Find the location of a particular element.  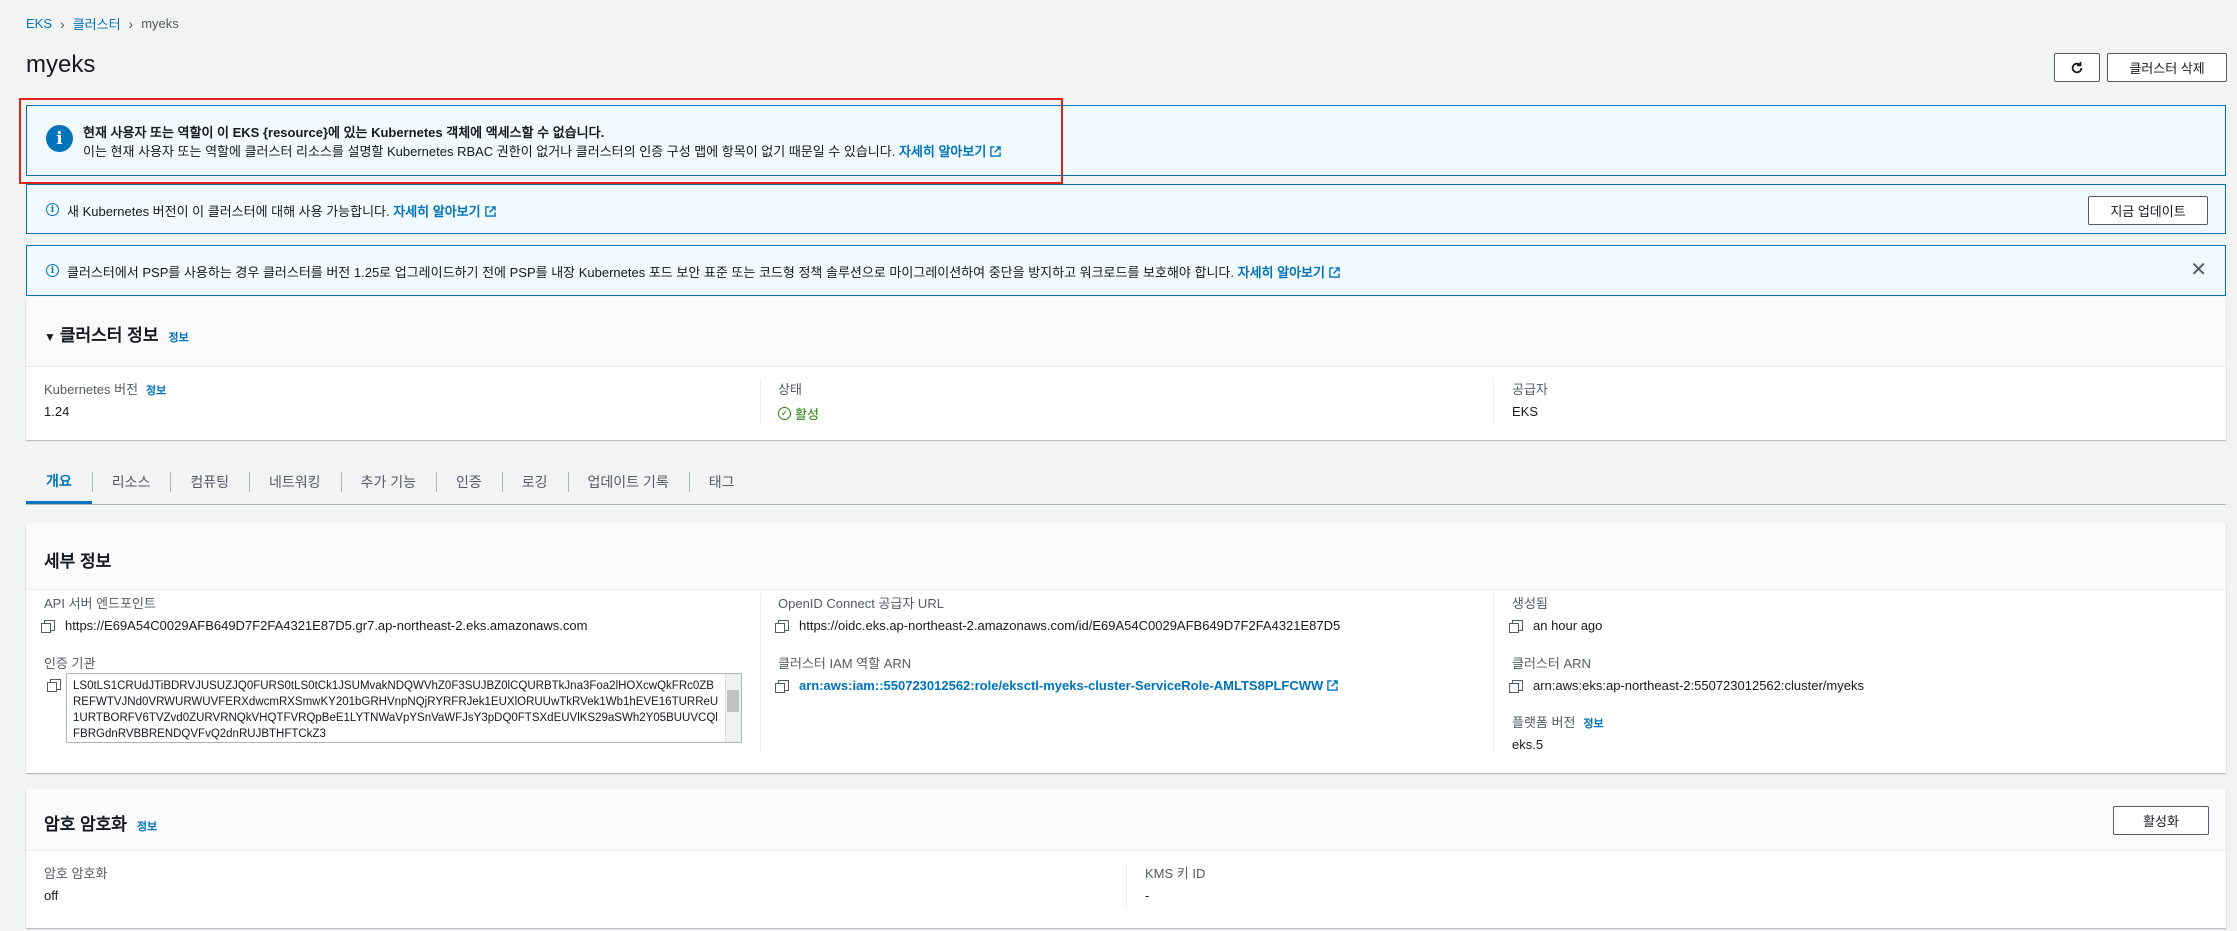

status-label: 상태 is located at coordinates (790, 389).